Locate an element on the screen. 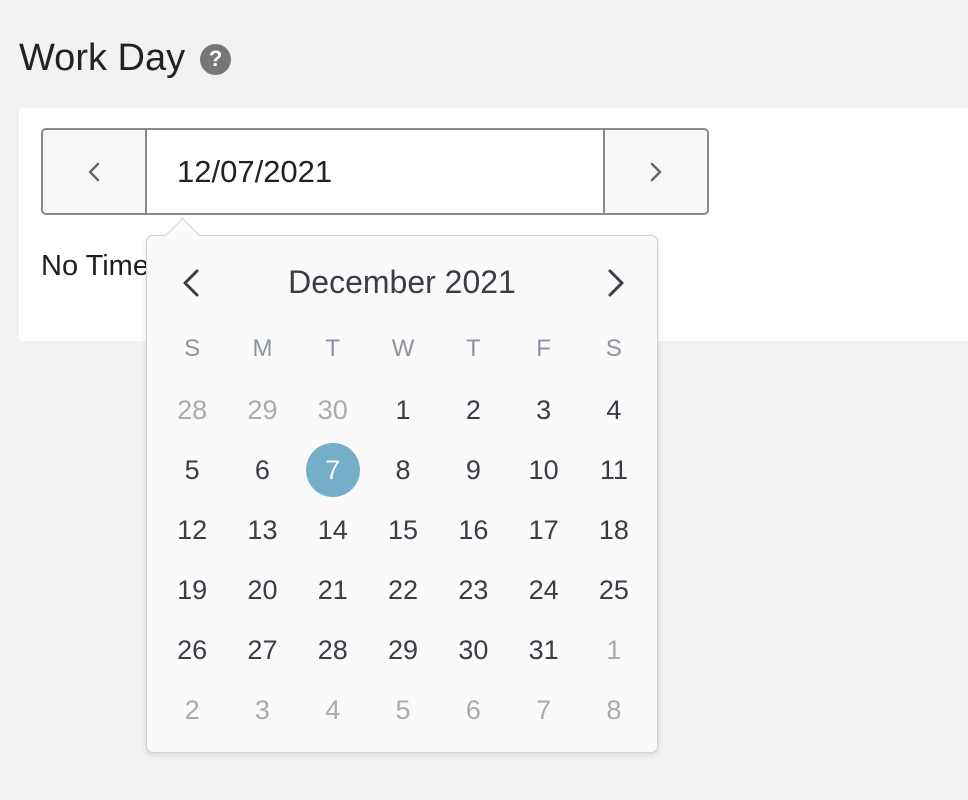 The image size is (968, 800). day-number: 24 is located at coordinates (543, 589).